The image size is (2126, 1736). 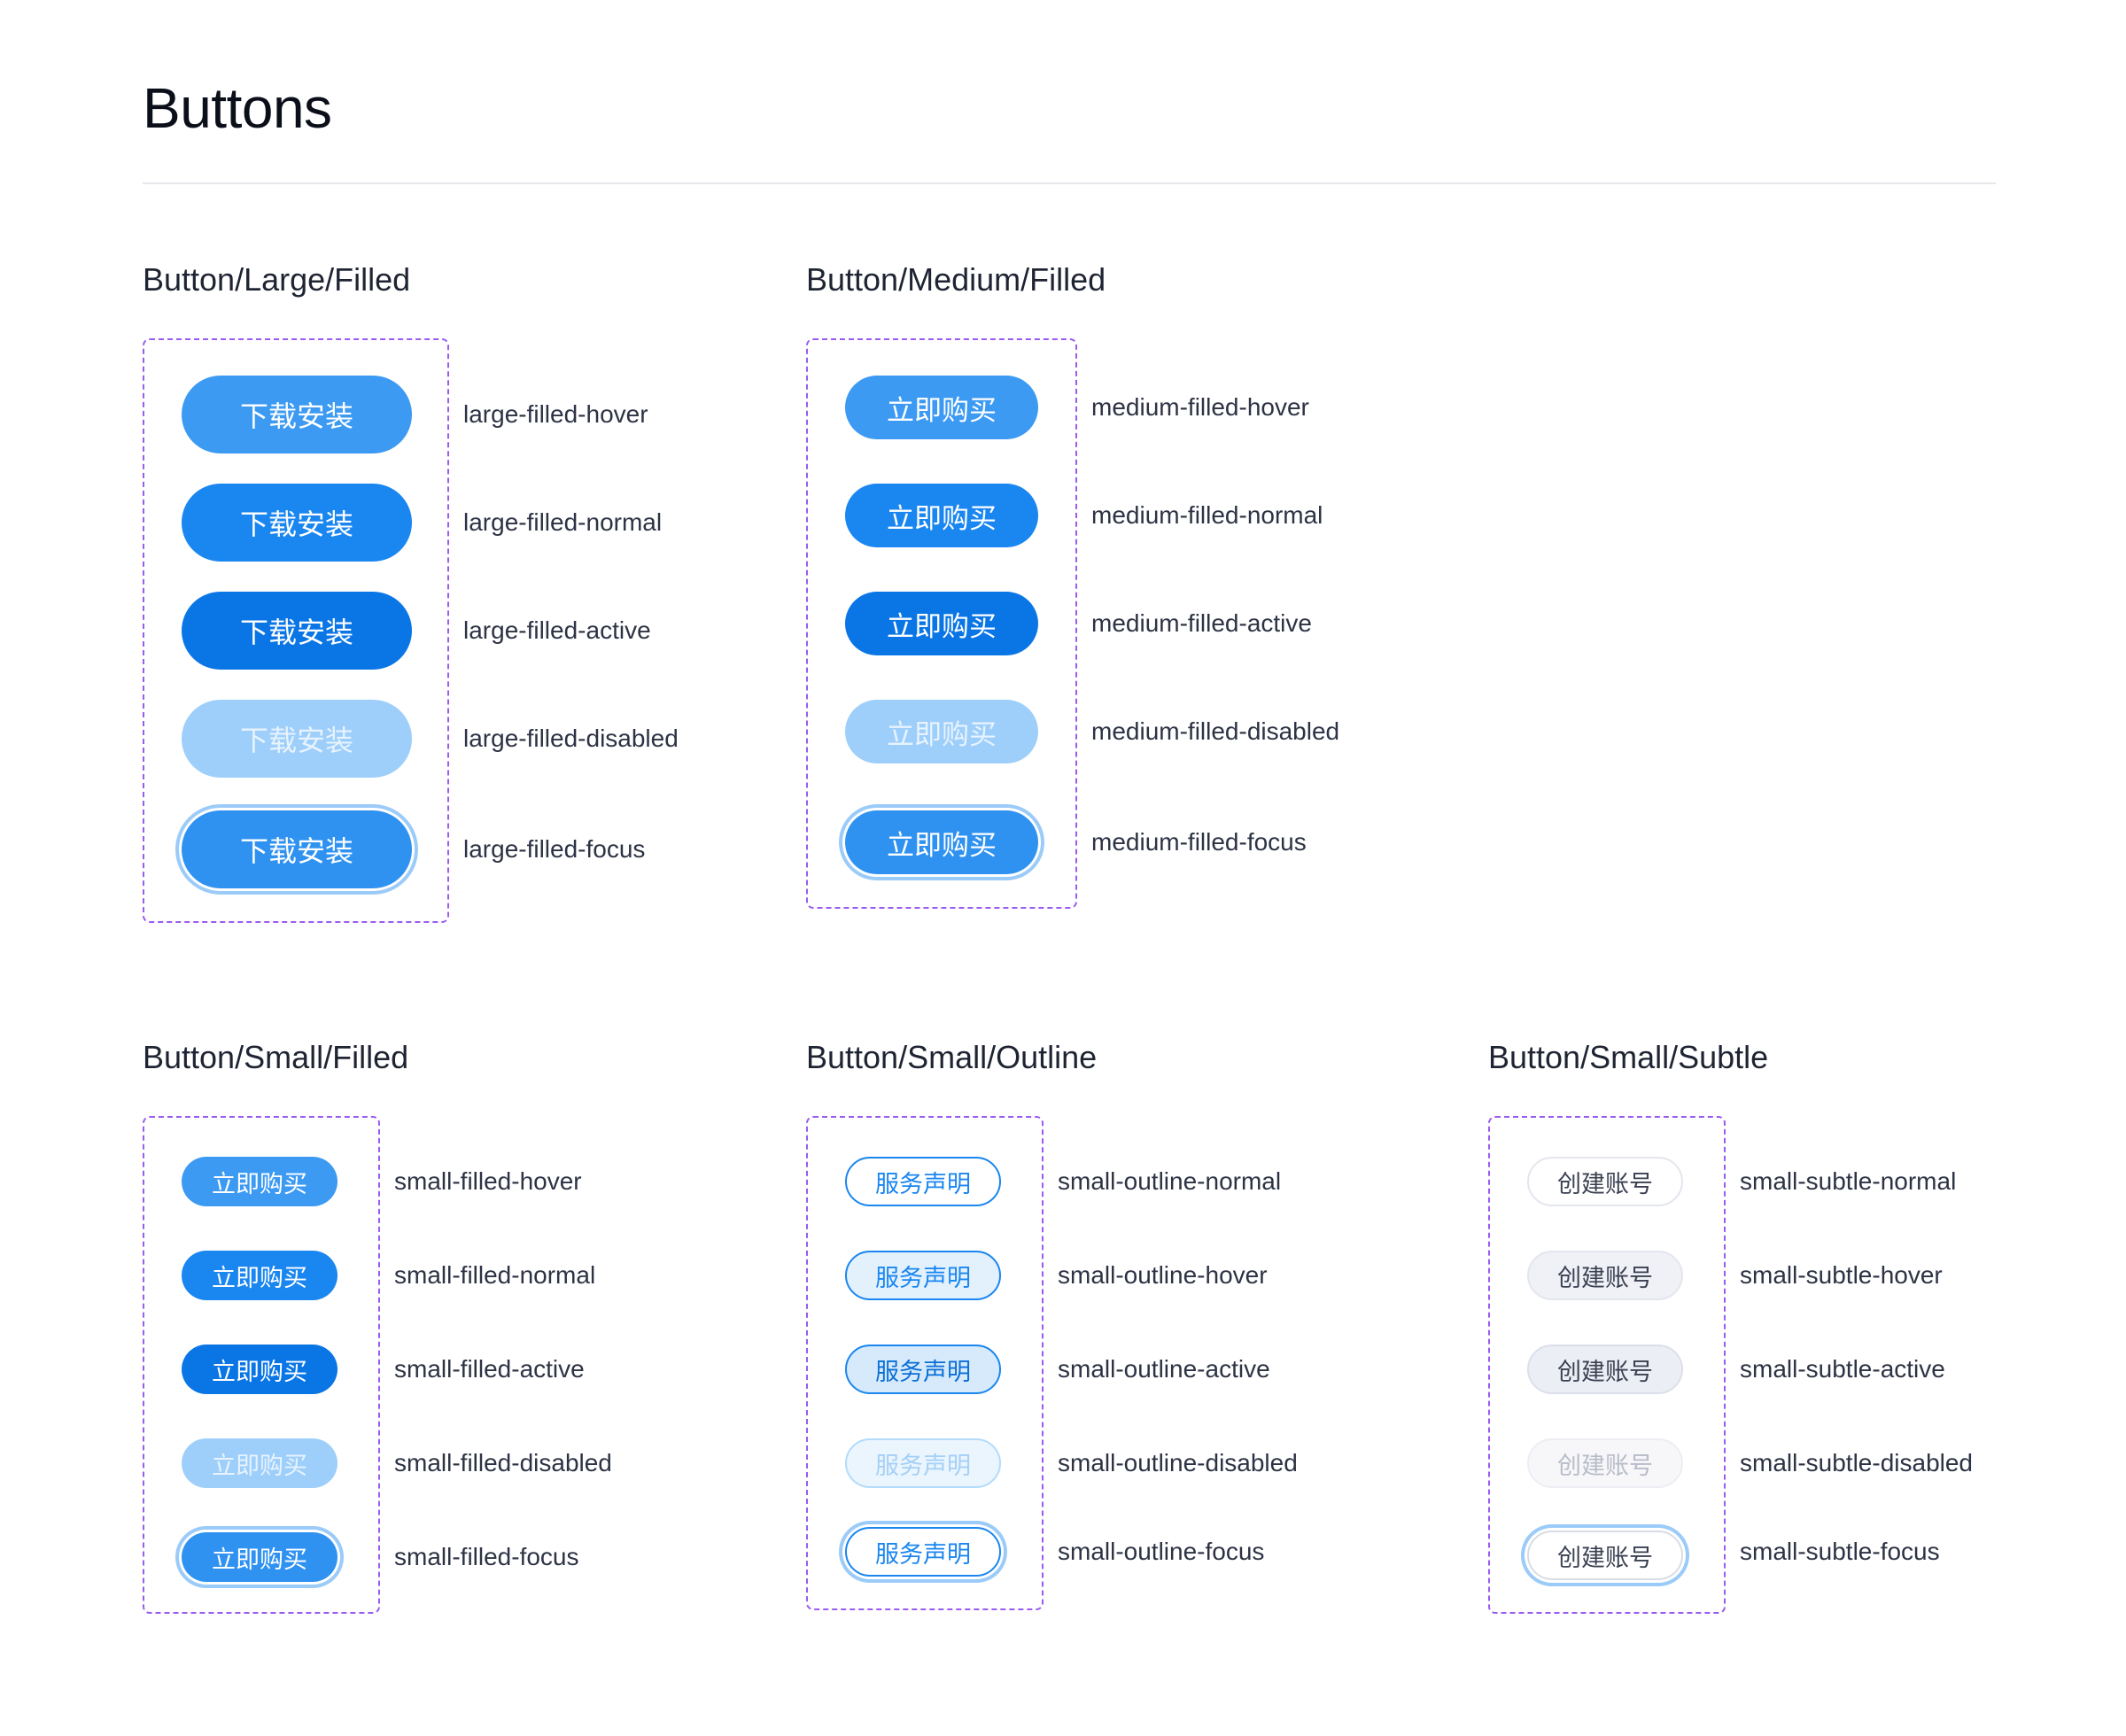 I want to click on state-label: medium-filled-disabled, so click(x=1215, y=731).